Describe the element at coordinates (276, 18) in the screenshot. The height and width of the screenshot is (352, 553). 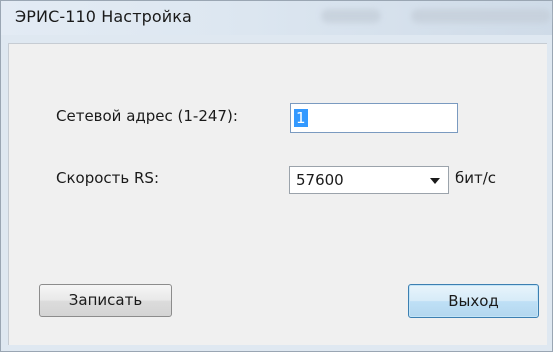
I see `title-bar: ЭРИС-110 Настройка` at that location.